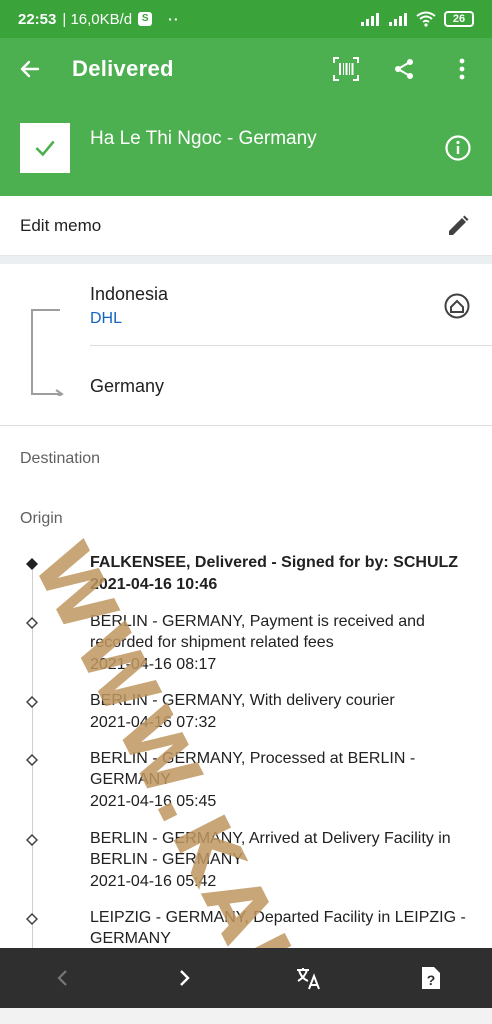 This screenshot has height=1024, width=492. I want to click on status-right: 26, so click(417, 19).